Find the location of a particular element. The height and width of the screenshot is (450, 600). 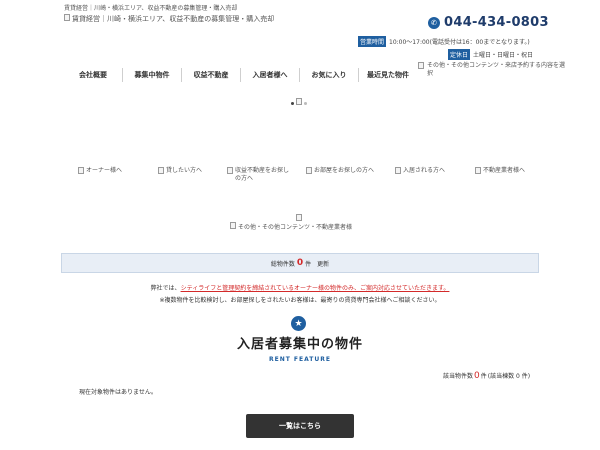

banner-investment: 収益不動産をお探しの方へ is located at coordinates (260, 175).